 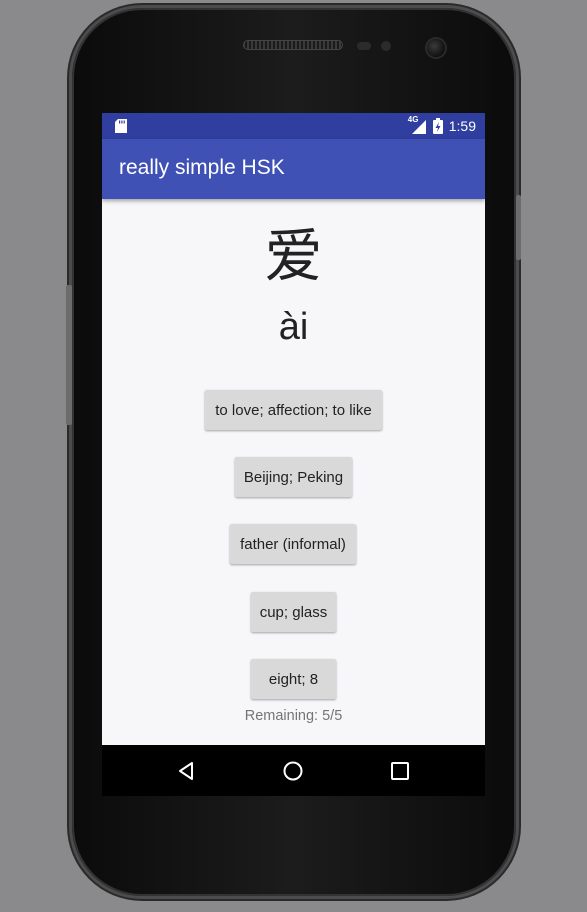 What do you see at coordinates (202, 167) in the screenshot?
I see `app-title: really simple HSK` at bounding box center [202, 167].